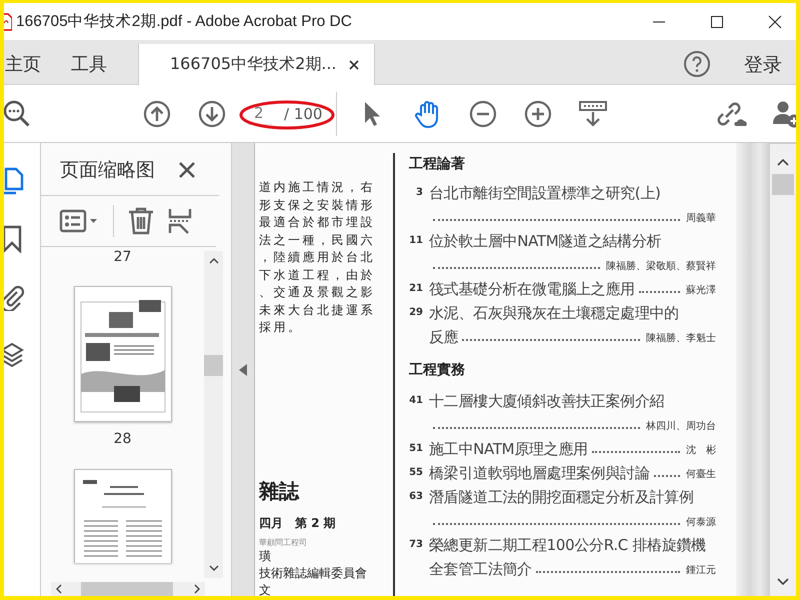  I want to click on author-name: 蘇光澤, so click(701, 291).